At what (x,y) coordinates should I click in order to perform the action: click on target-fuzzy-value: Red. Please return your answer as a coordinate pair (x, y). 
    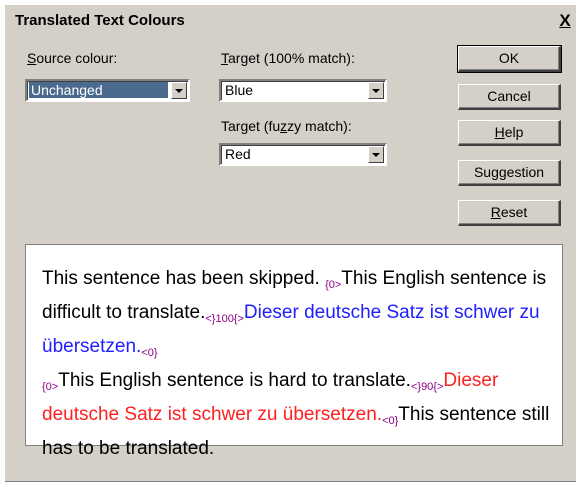
    Looking at the image, I should click on (238, 154).